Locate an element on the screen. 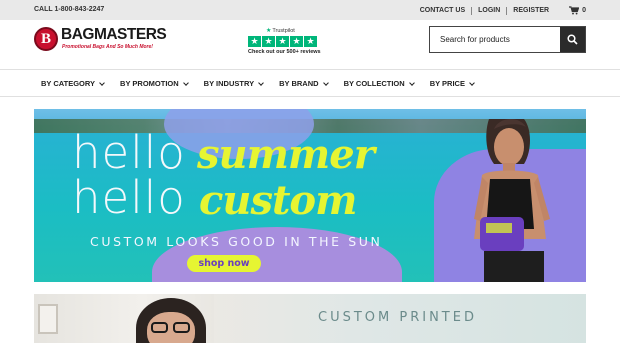  reviews-text: Check out our 500+ reviews is located at coordinates (284, 52).